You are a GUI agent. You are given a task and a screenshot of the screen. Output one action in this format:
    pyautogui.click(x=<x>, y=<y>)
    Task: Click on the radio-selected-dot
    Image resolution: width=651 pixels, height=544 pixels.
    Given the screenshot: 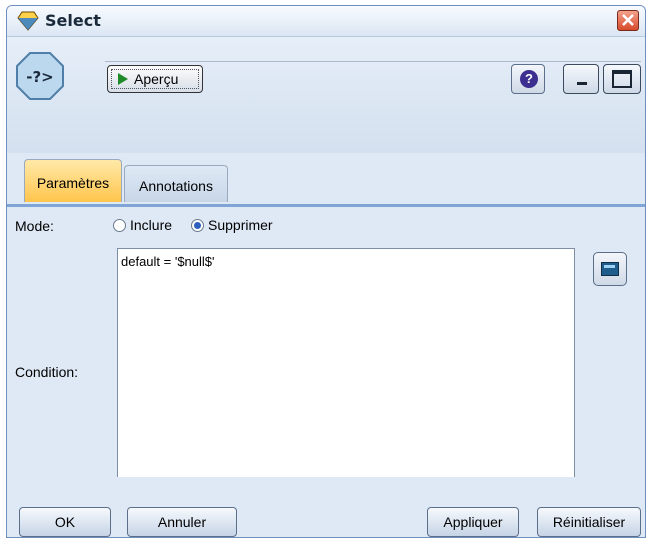 What is the action you would take?
    pyautogui.click(x=197, y=225)
    